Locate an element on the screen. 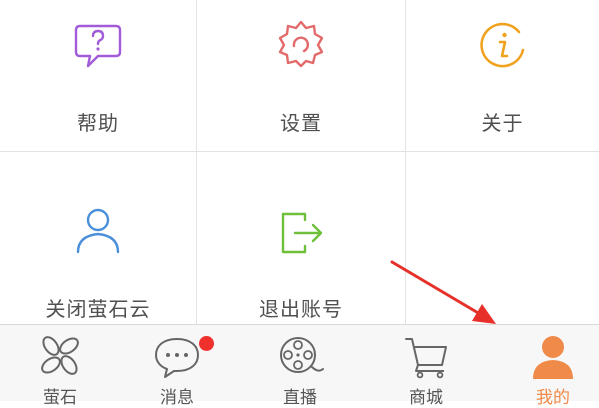  settings-gear-icon is located at coordinates (301, 44).